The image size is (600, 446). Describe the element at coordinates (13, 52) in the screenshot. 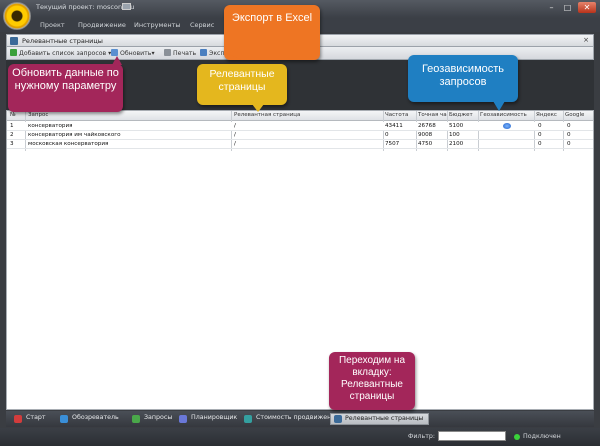

I see `add-icon` at that location.